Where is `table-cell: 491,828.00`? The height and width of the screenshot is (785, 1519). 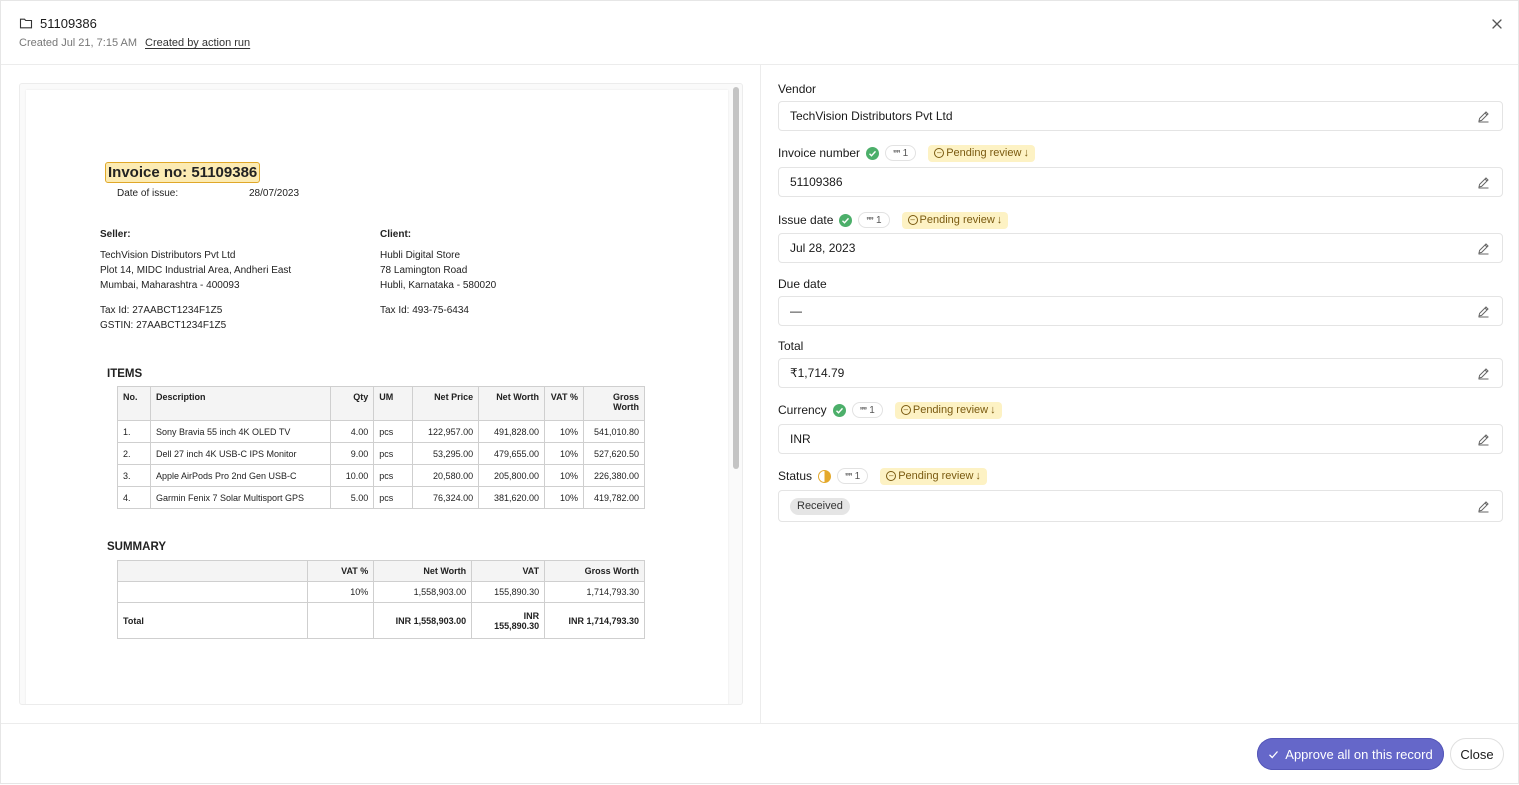
table-cell: 491,828.00 is located at coordinates (512, 431).